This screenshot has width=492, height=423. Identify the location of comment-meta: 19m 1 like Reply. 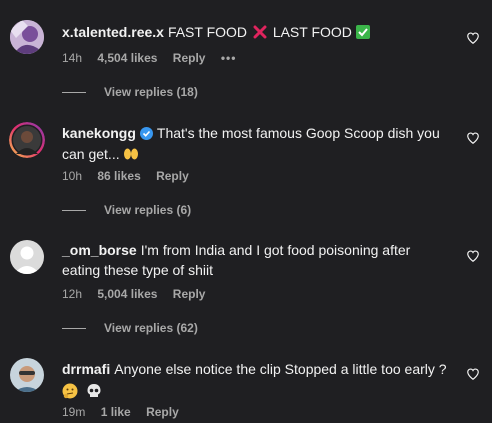
(126, 412).